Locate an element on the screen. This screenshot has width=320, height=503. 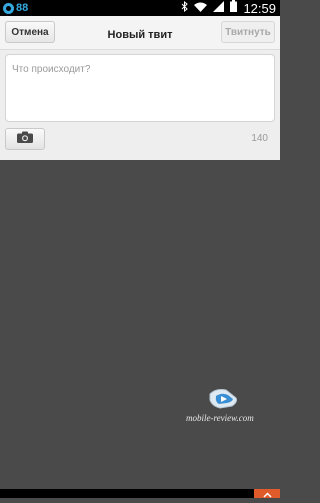
watermark-text: mobile-review.com is located at coordinates (220, 418).